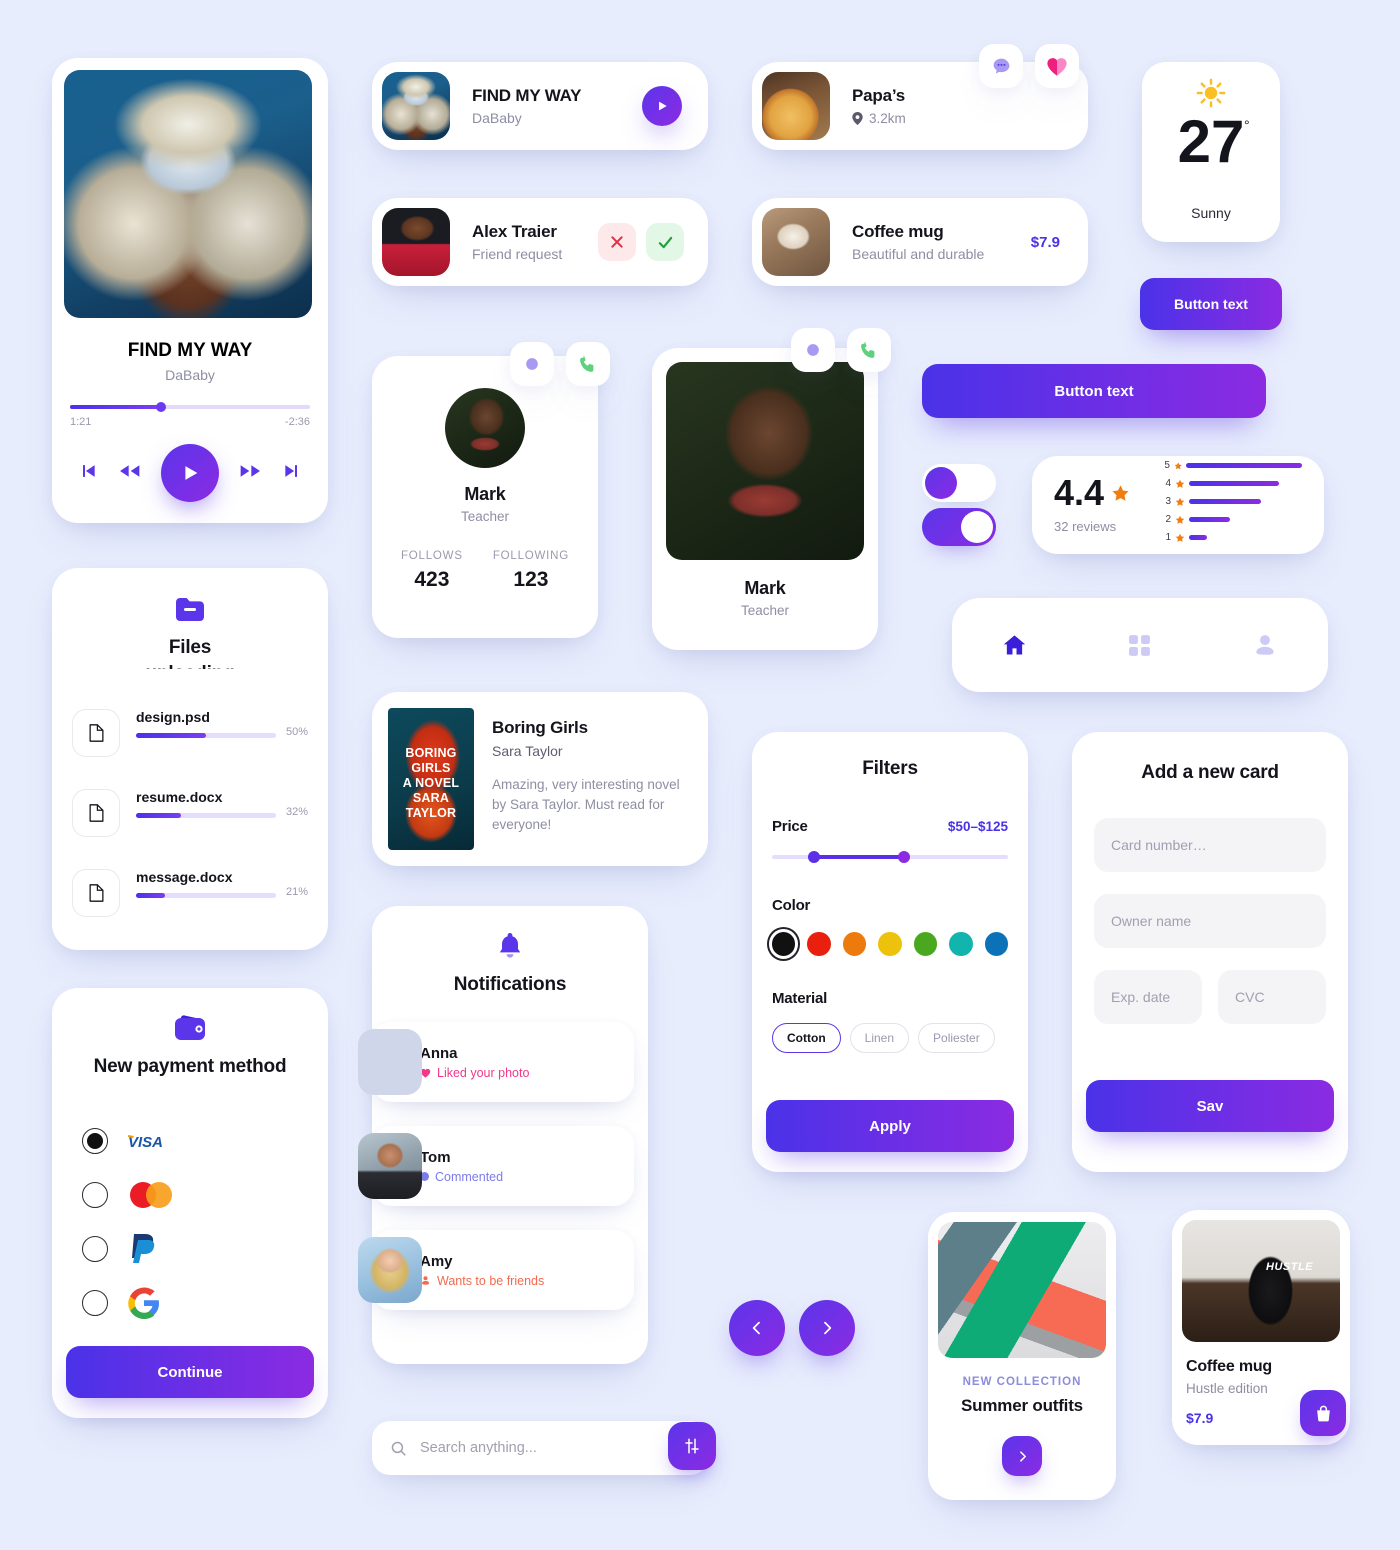 This screenshot has height=1550, width=1400. I want to click on small-action-button: Button text, so click(1211, 304).